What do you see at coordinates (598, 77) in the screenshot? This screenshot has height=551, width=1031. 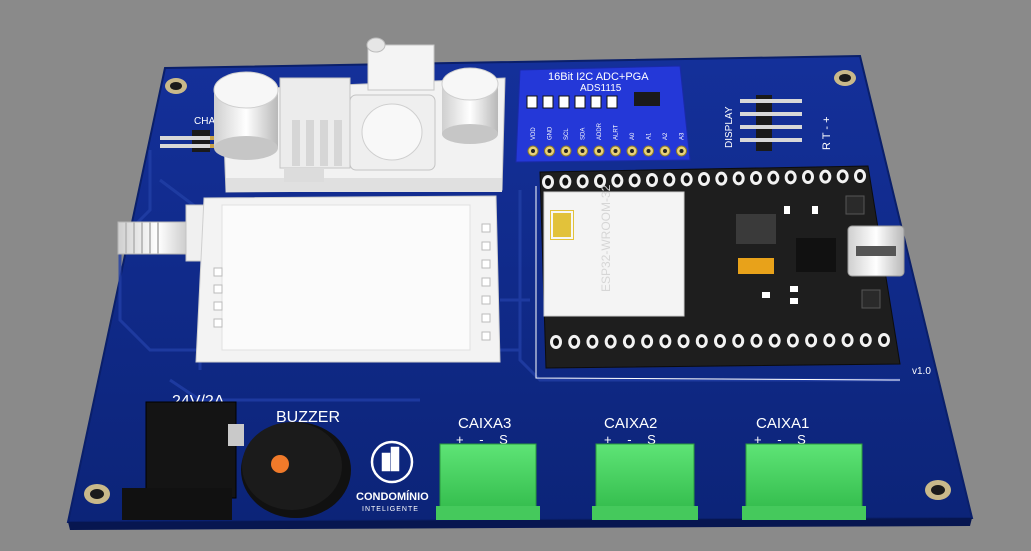 I see `ads-title-line1: 16Bit I2C ADC+PGA` at bounding box center [598, 77].